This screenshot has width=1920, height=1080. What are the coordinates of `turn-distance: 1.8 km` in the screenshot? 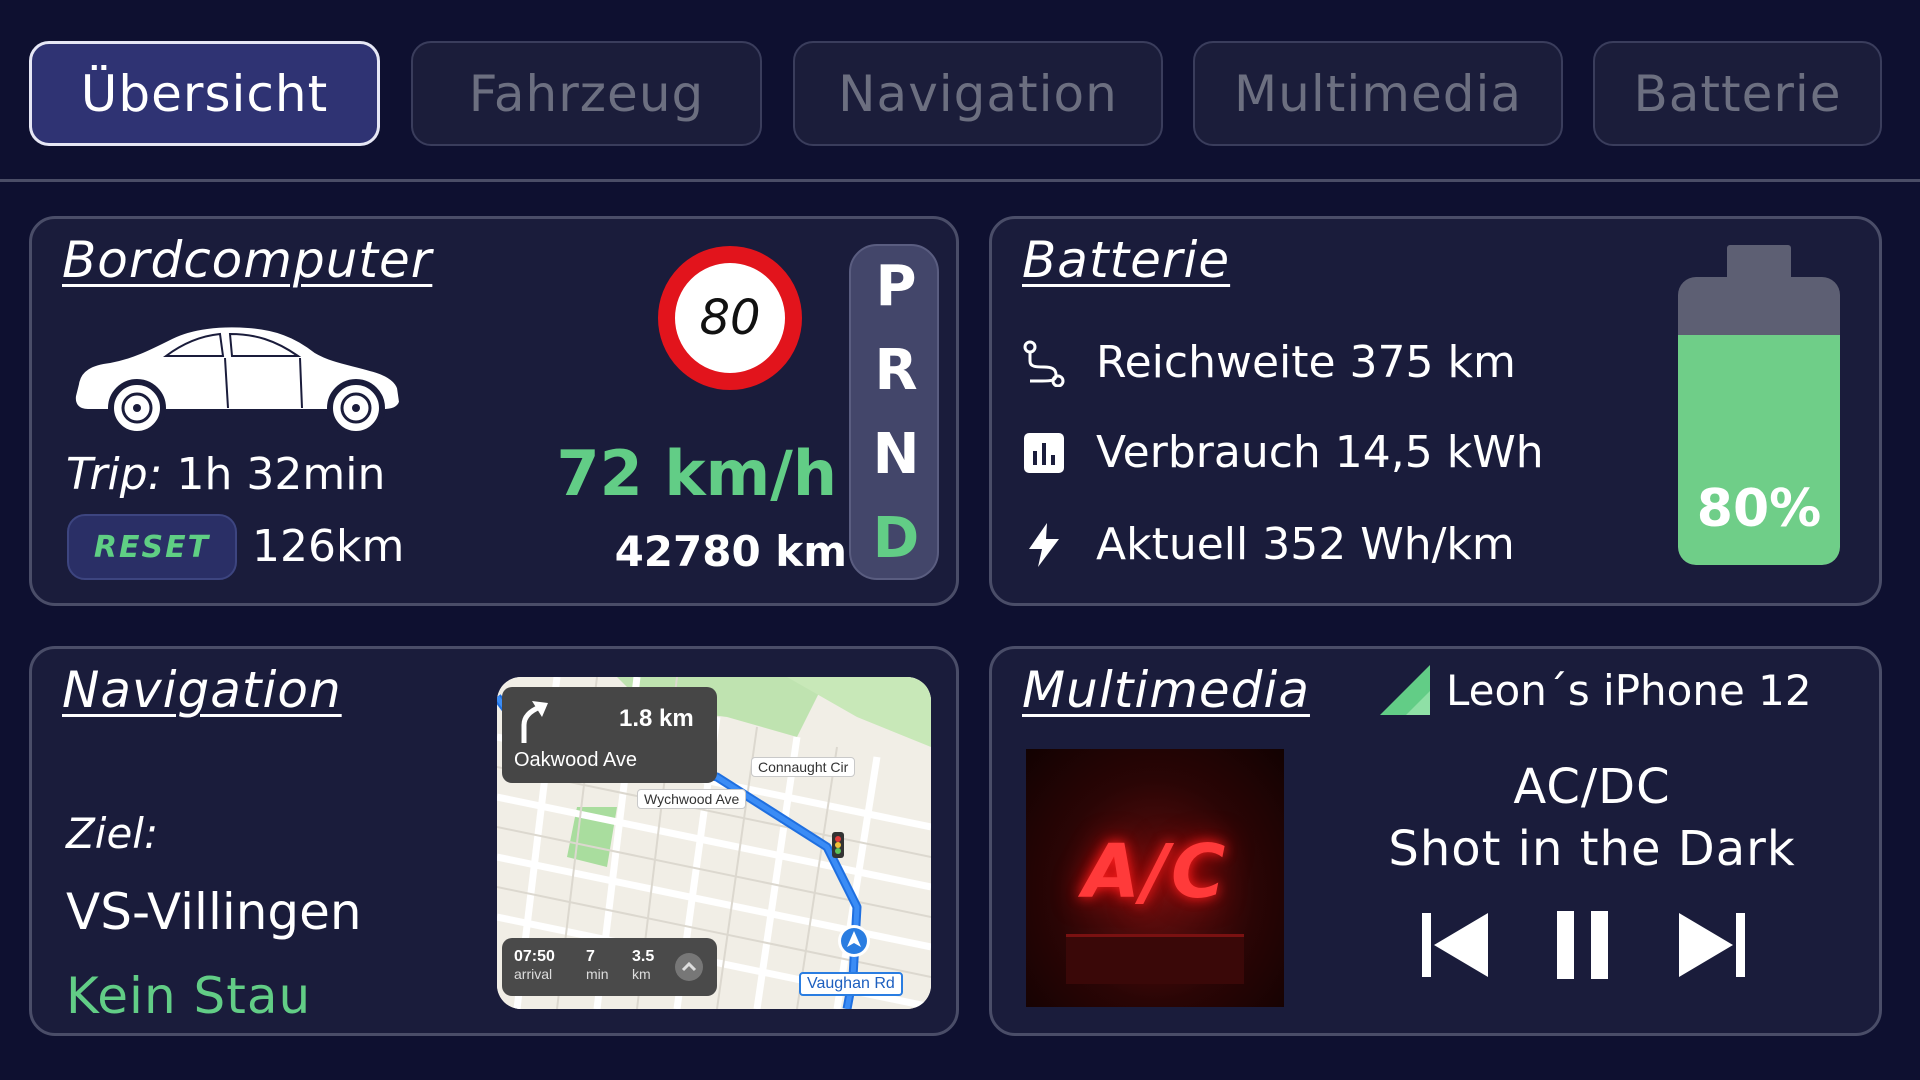 It's located at (656, 718).